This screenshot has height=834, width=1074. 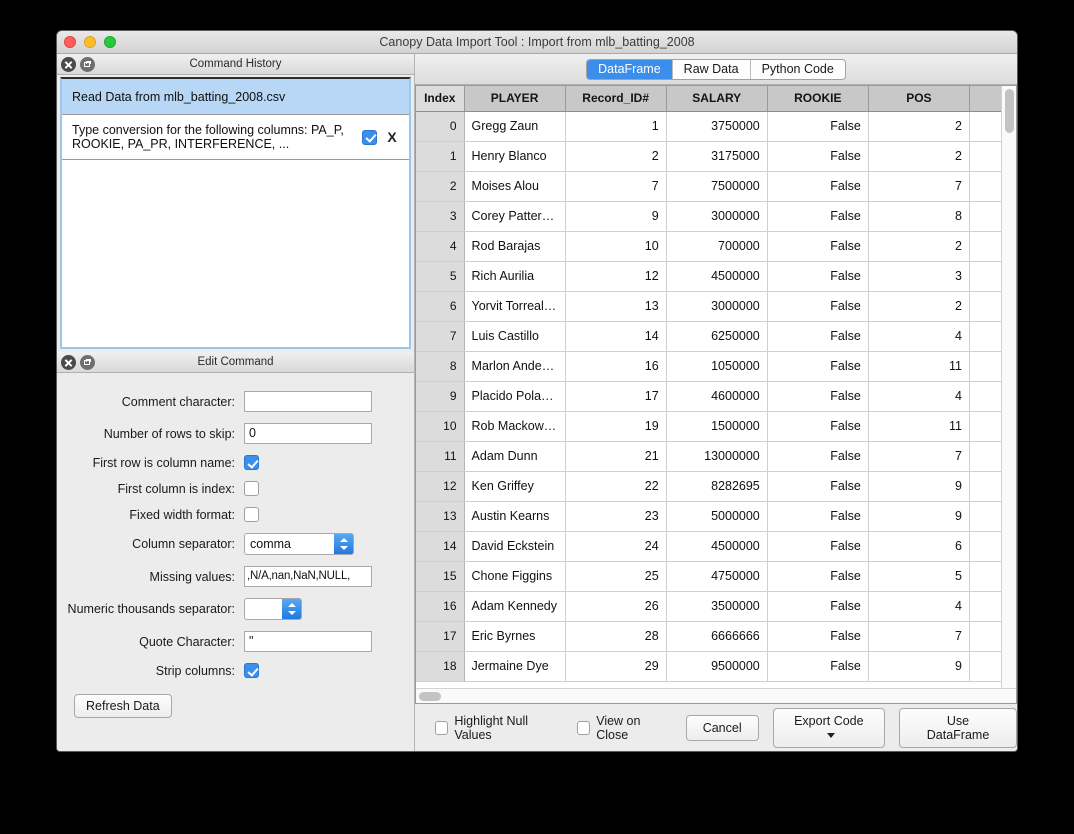 I want to click on table-row: 8 Marlon Ande… 16 1050000 False 11, so click(x=716, y=366).